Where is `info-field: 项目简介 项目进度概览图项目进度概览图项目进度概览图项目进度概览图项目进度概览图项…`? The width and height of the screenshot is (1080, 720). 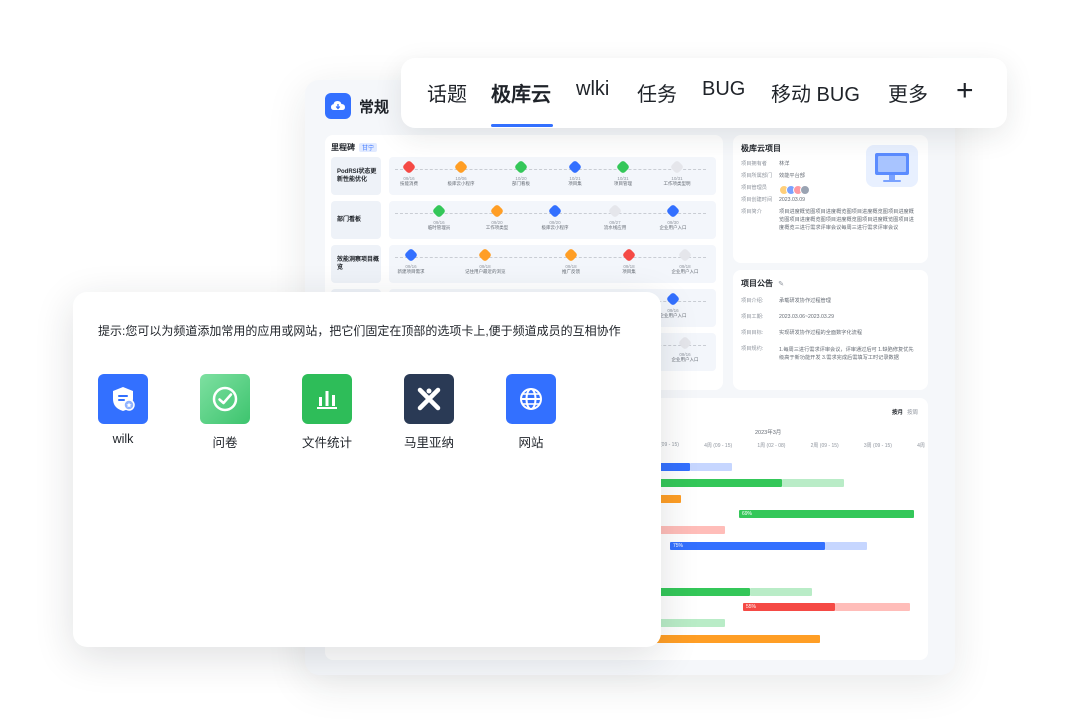
info-field: 项目简介 项目进度概览图项目进度概览图项目进度概览图项目进度概览图项目进度概览图项… is located at coordinates (827, 220).